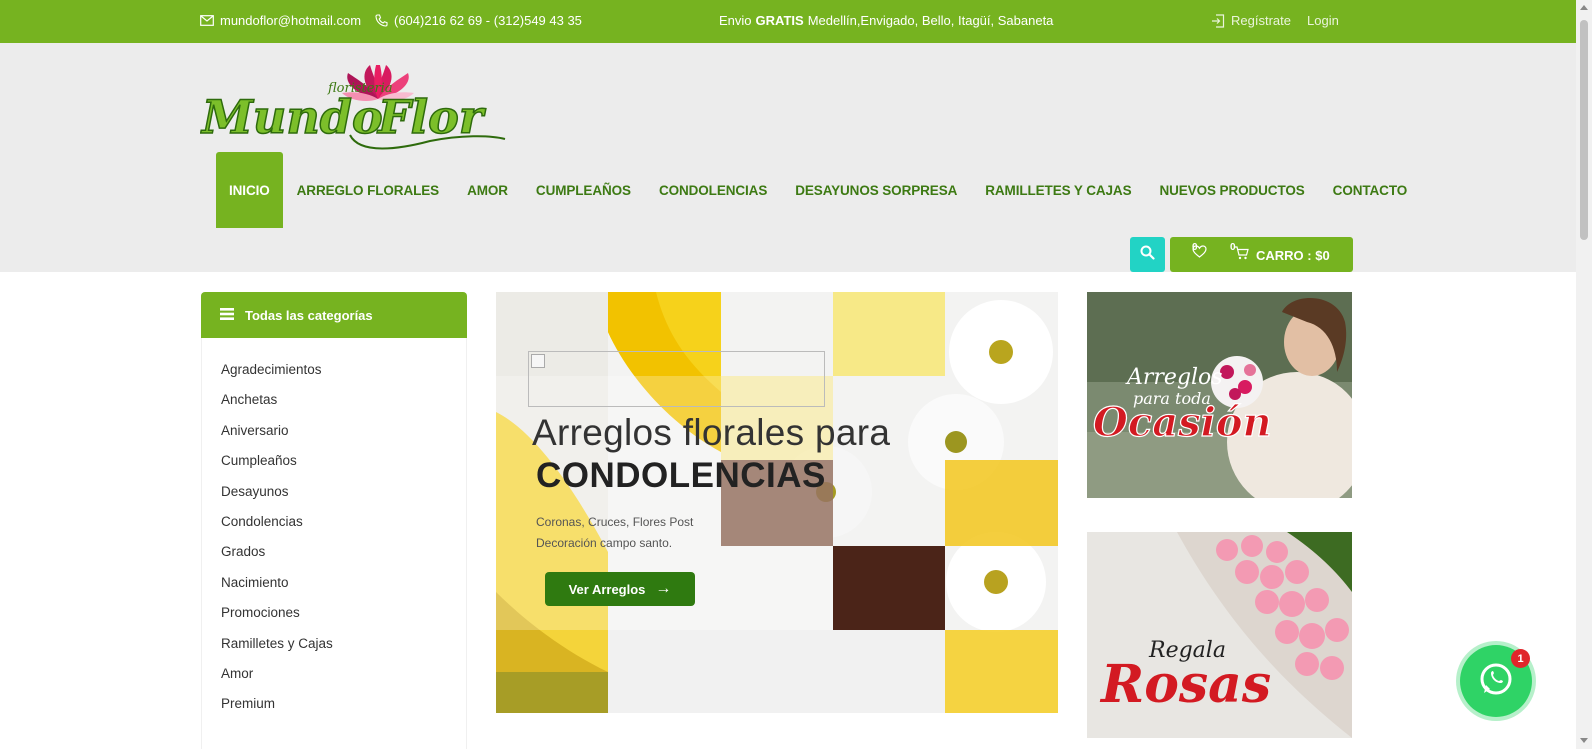 Image resolution: width=1592 pixels, height=749 pixels. What do you see at coordinates (607, 589) in the screenshot?
I see `view-arrangements-label: Ver Arreglos` at bounding box center [607, 589].